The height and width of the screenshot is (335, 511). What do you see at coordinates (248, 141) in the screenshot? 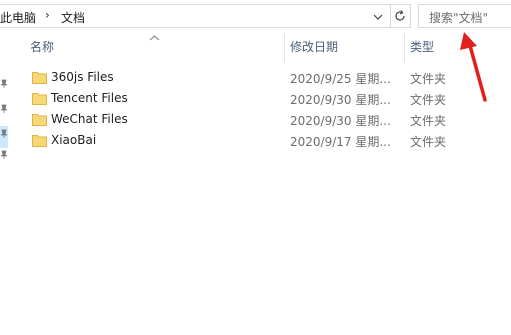
I see `list-item: XiaoBai 2020/9/17 星期... 文件夹` at bounding box center [248, 141].